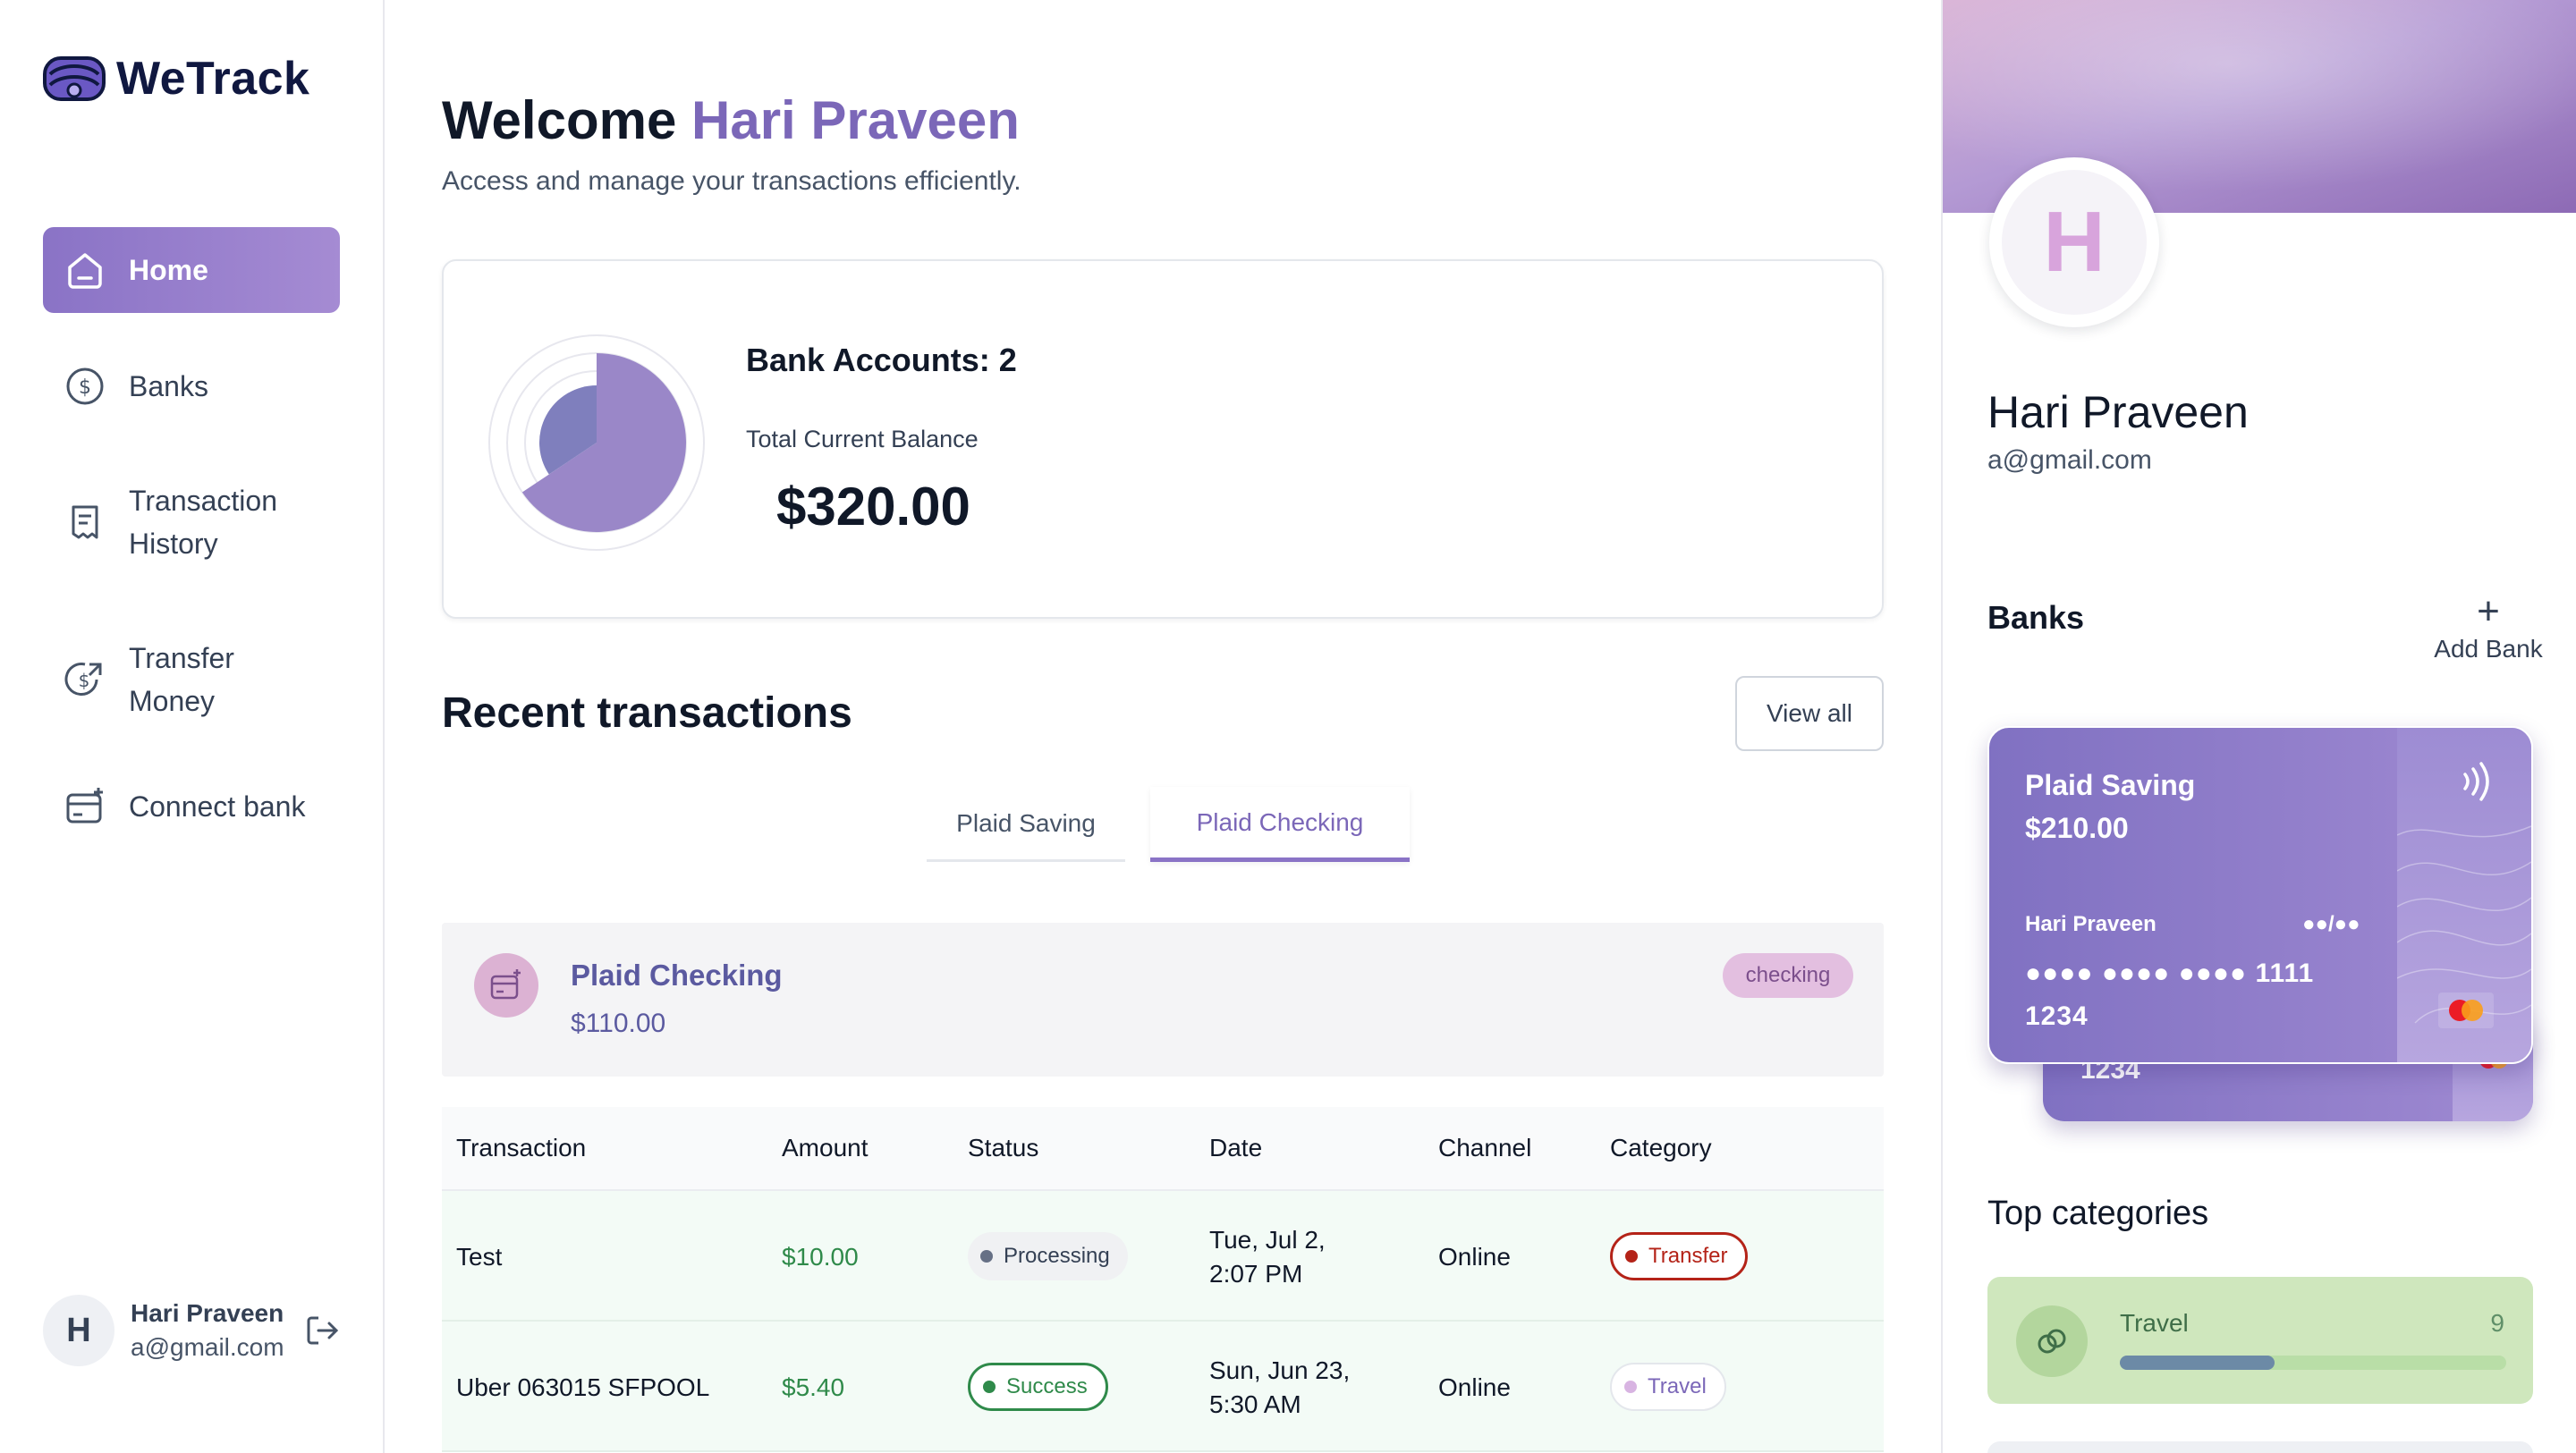 This screenshot has height=1453, width=2576. What do you see at coordinates (2260, 1341) in the screenshot?
I see `category-card-travel: Travel 9` at bounding box center [2260, 1341].